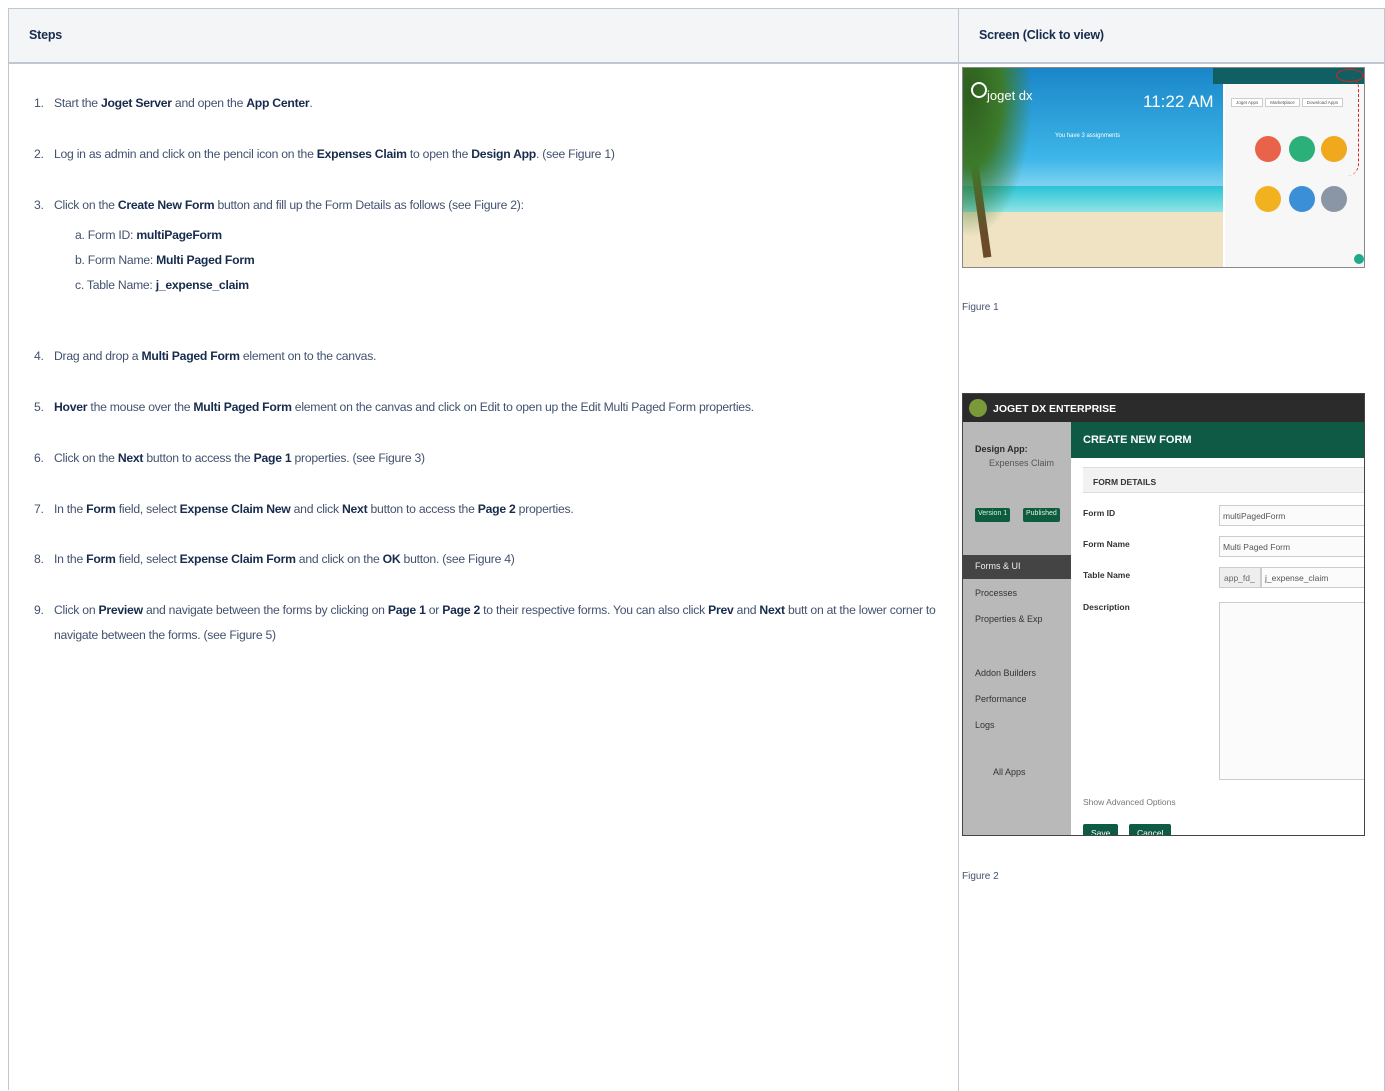 Image resolution: width=1385 pixels, height=1091 pixels. I want to click on joget-logo-text: joget dx, so click(1010, 95).